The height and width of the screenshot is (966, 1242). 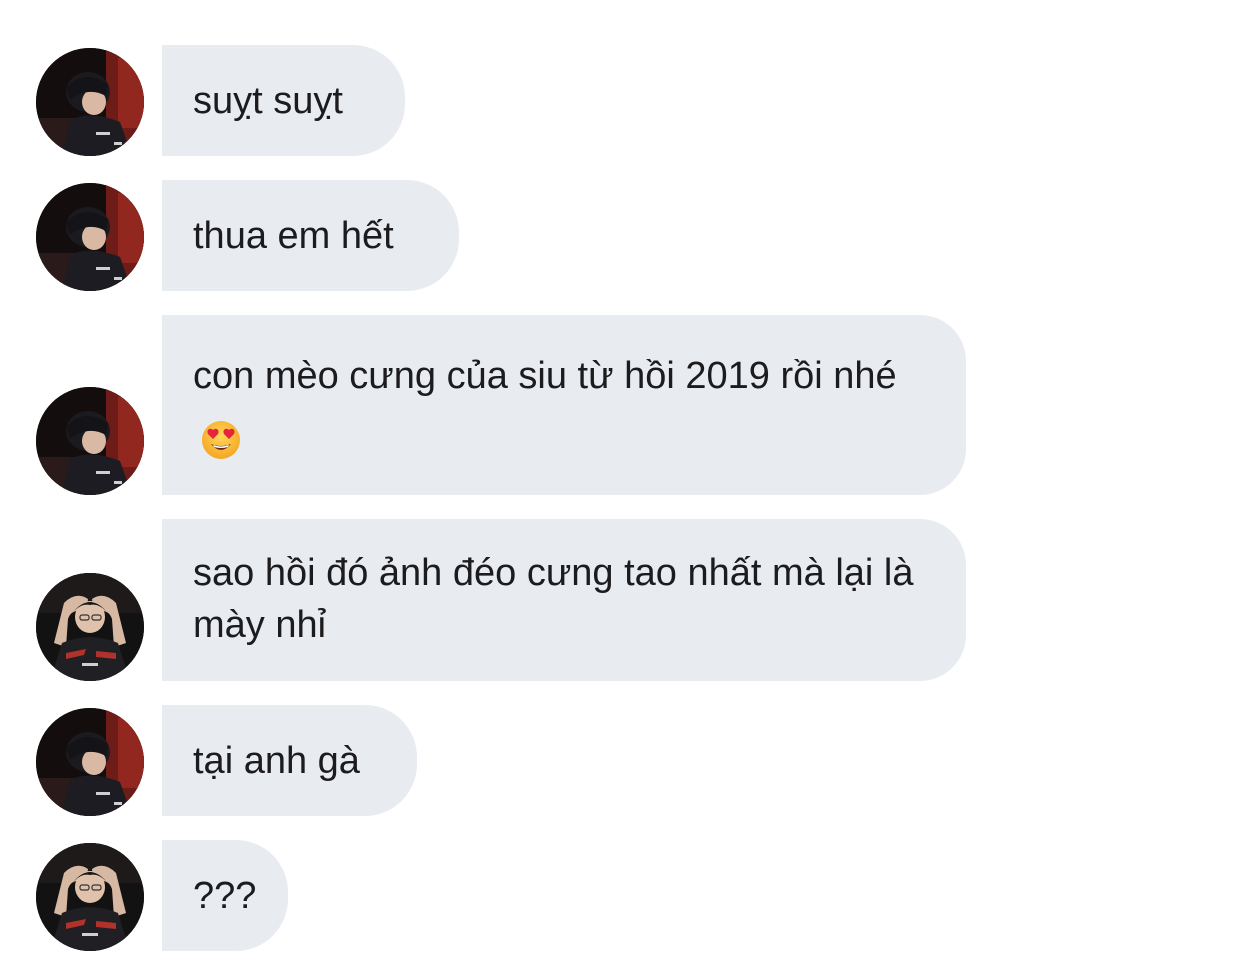 What do you see at coordinates (293, 235) in the screenshot?
I see `message-text: thua em hết` at bounding box center [293, 235].